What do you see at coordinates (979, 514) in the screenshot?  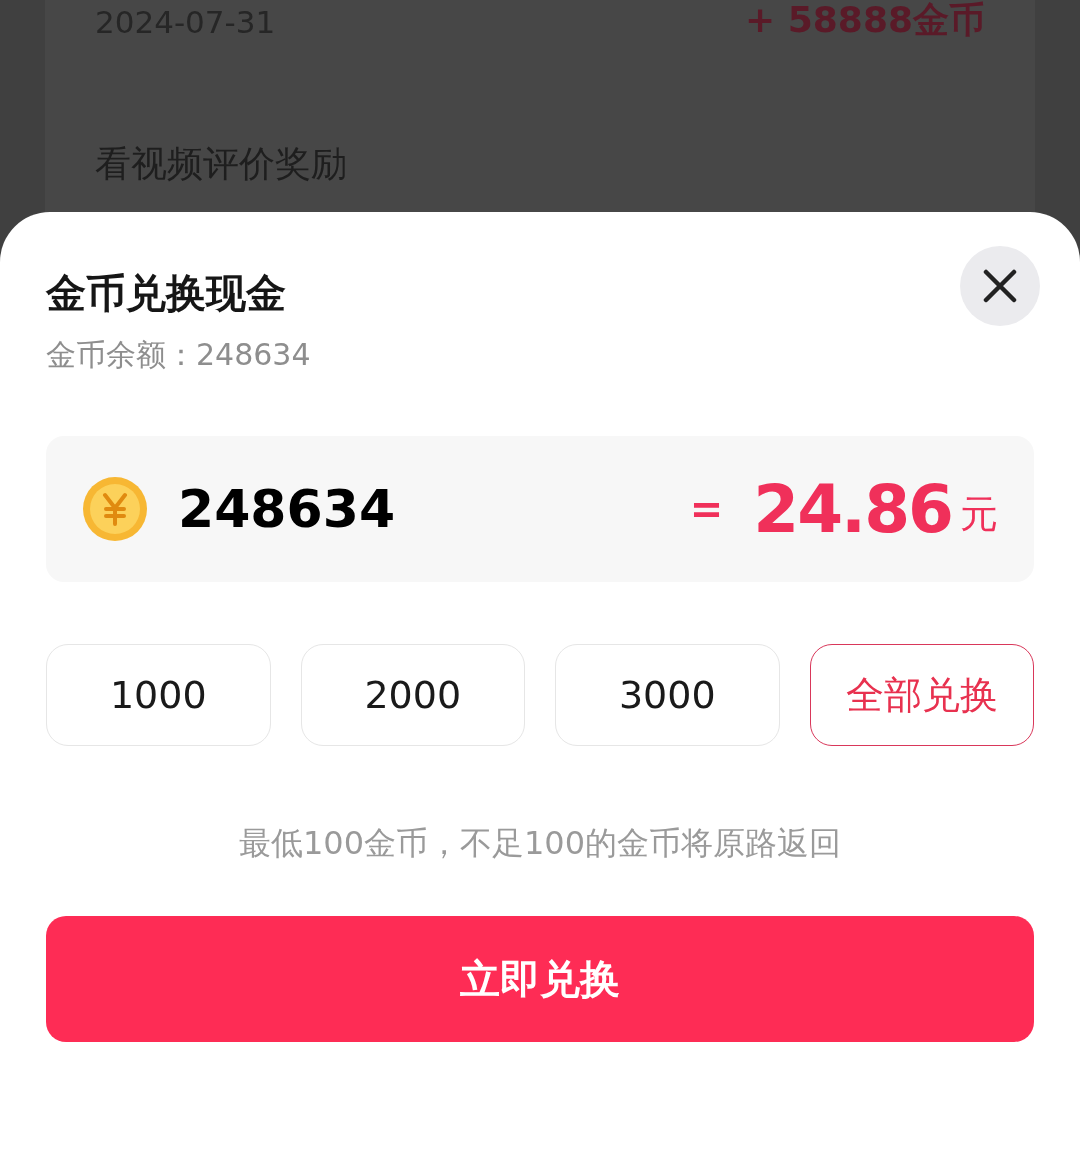 I see `currency-unit: 元` at bounding box center [979, 514].